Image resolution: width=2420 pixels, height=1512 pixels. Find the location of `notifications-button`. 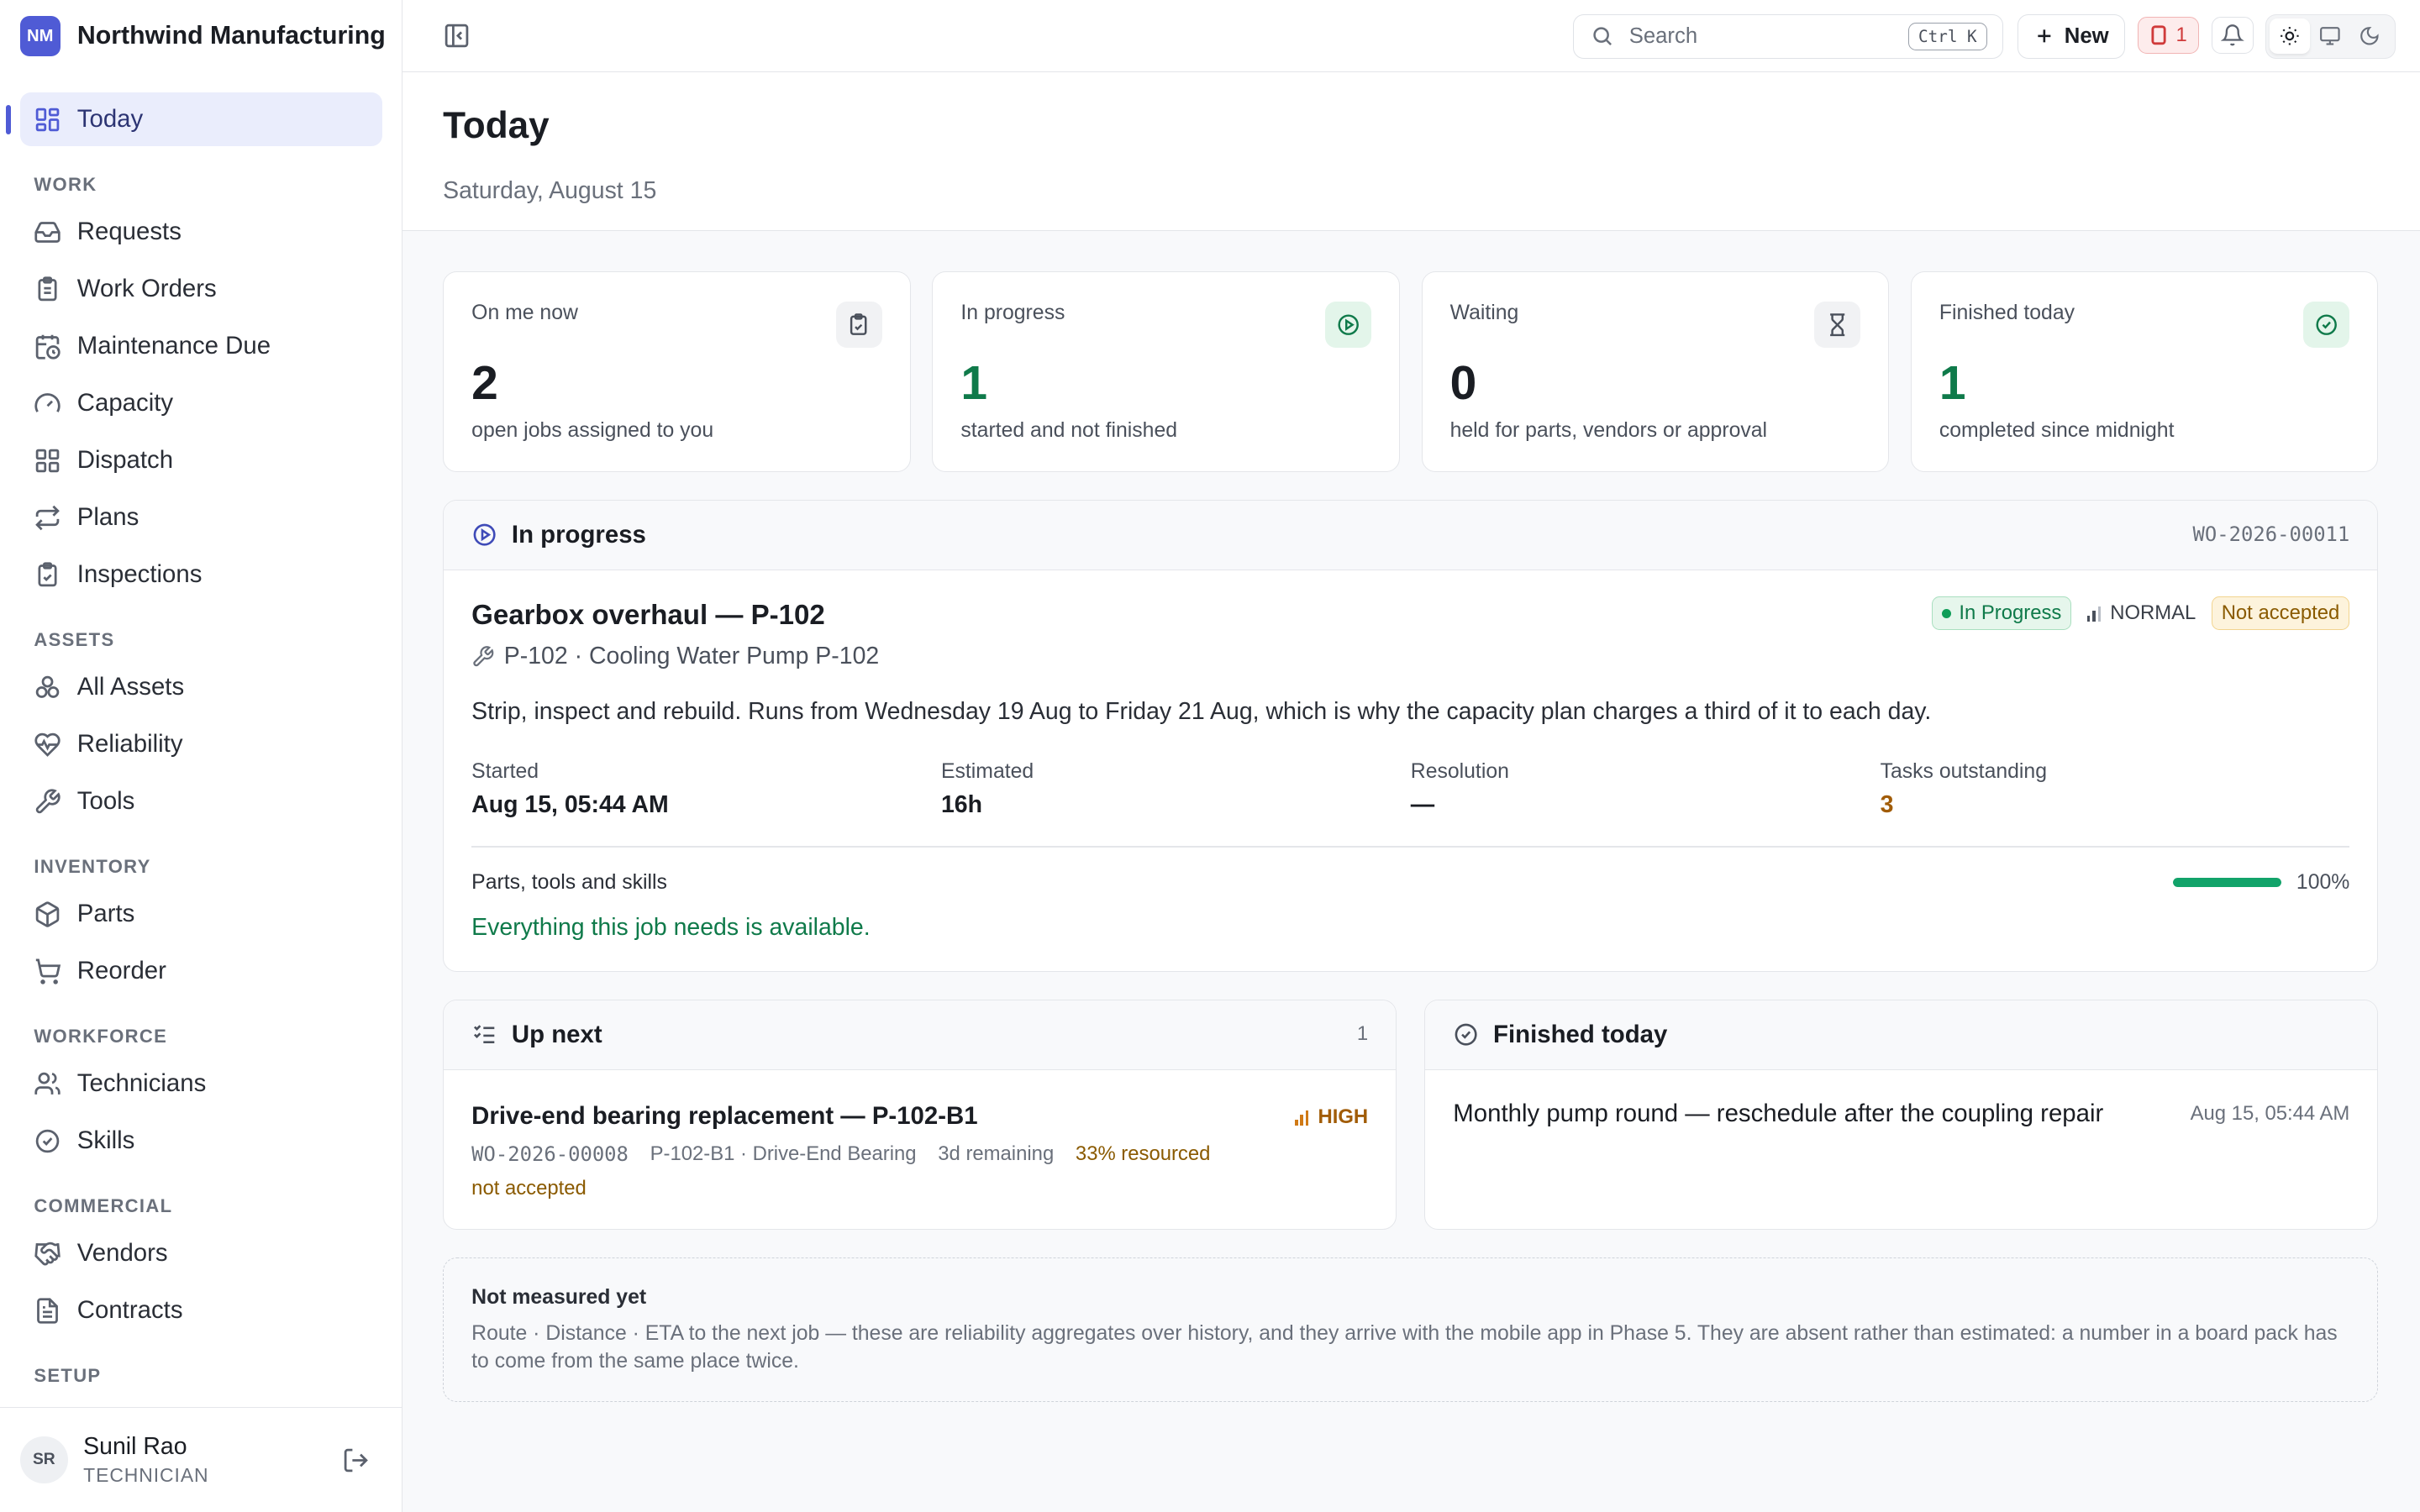

notifications-button is located at coordinates (2232, 36).